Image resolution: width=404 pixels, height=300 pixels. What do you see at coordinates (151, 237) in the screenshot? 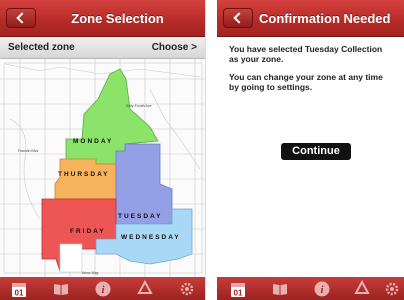
I see `wednesday-label: WEDNESDAY` at bounding box center [151, 237].